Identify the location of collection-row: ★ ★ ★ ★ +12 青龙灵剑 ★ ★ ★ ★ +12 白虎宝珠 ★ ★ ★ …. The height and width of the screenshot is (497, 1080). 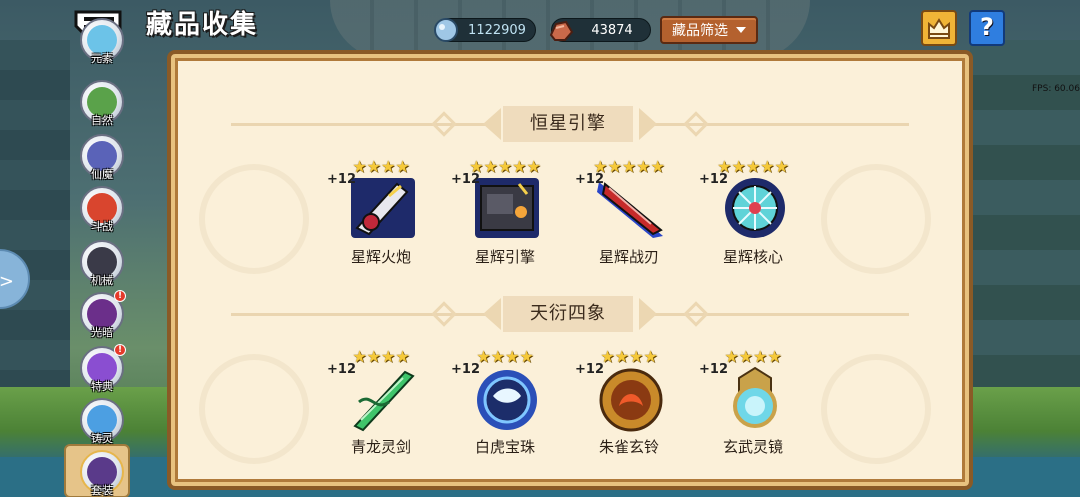
(569, 408).